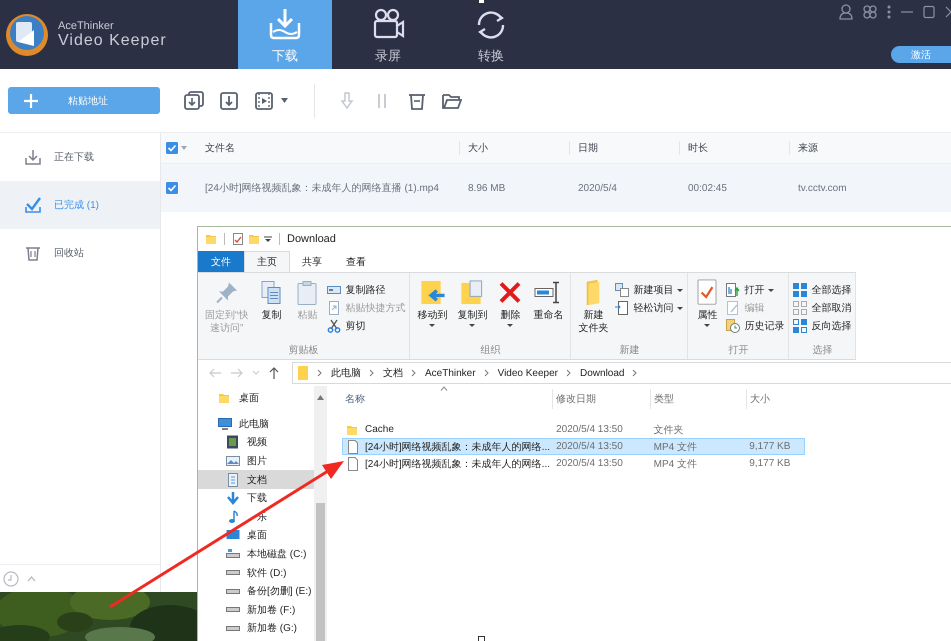  Describe the element at coordinates (256, 572) in the screenshot. I see `nav-item: 软件 (D:)` at that location.